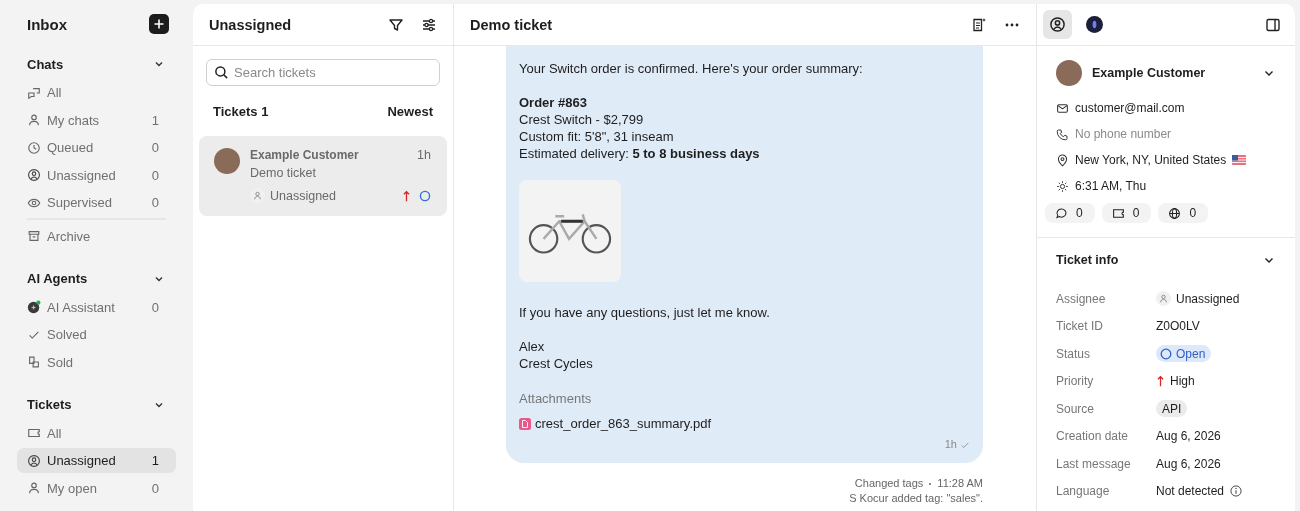 Image resolution: width=1300 pixels, height=511 pixels. I want to click on field-label: Source, so click(1076, 408).